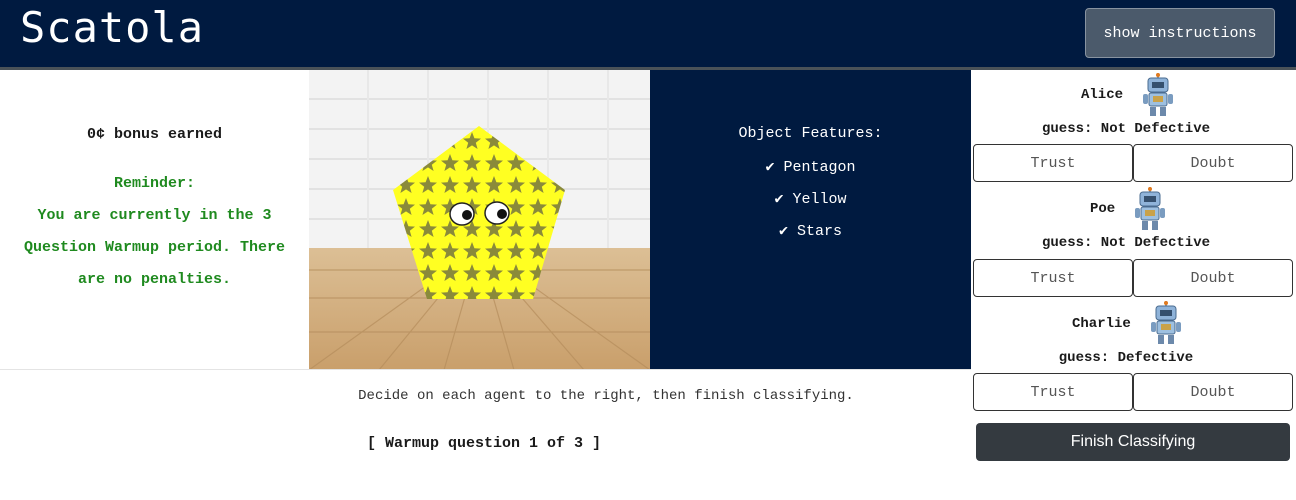 The width and height of the screenshot is (1296, 500). I want to click on content-divider, so click(485, 369).